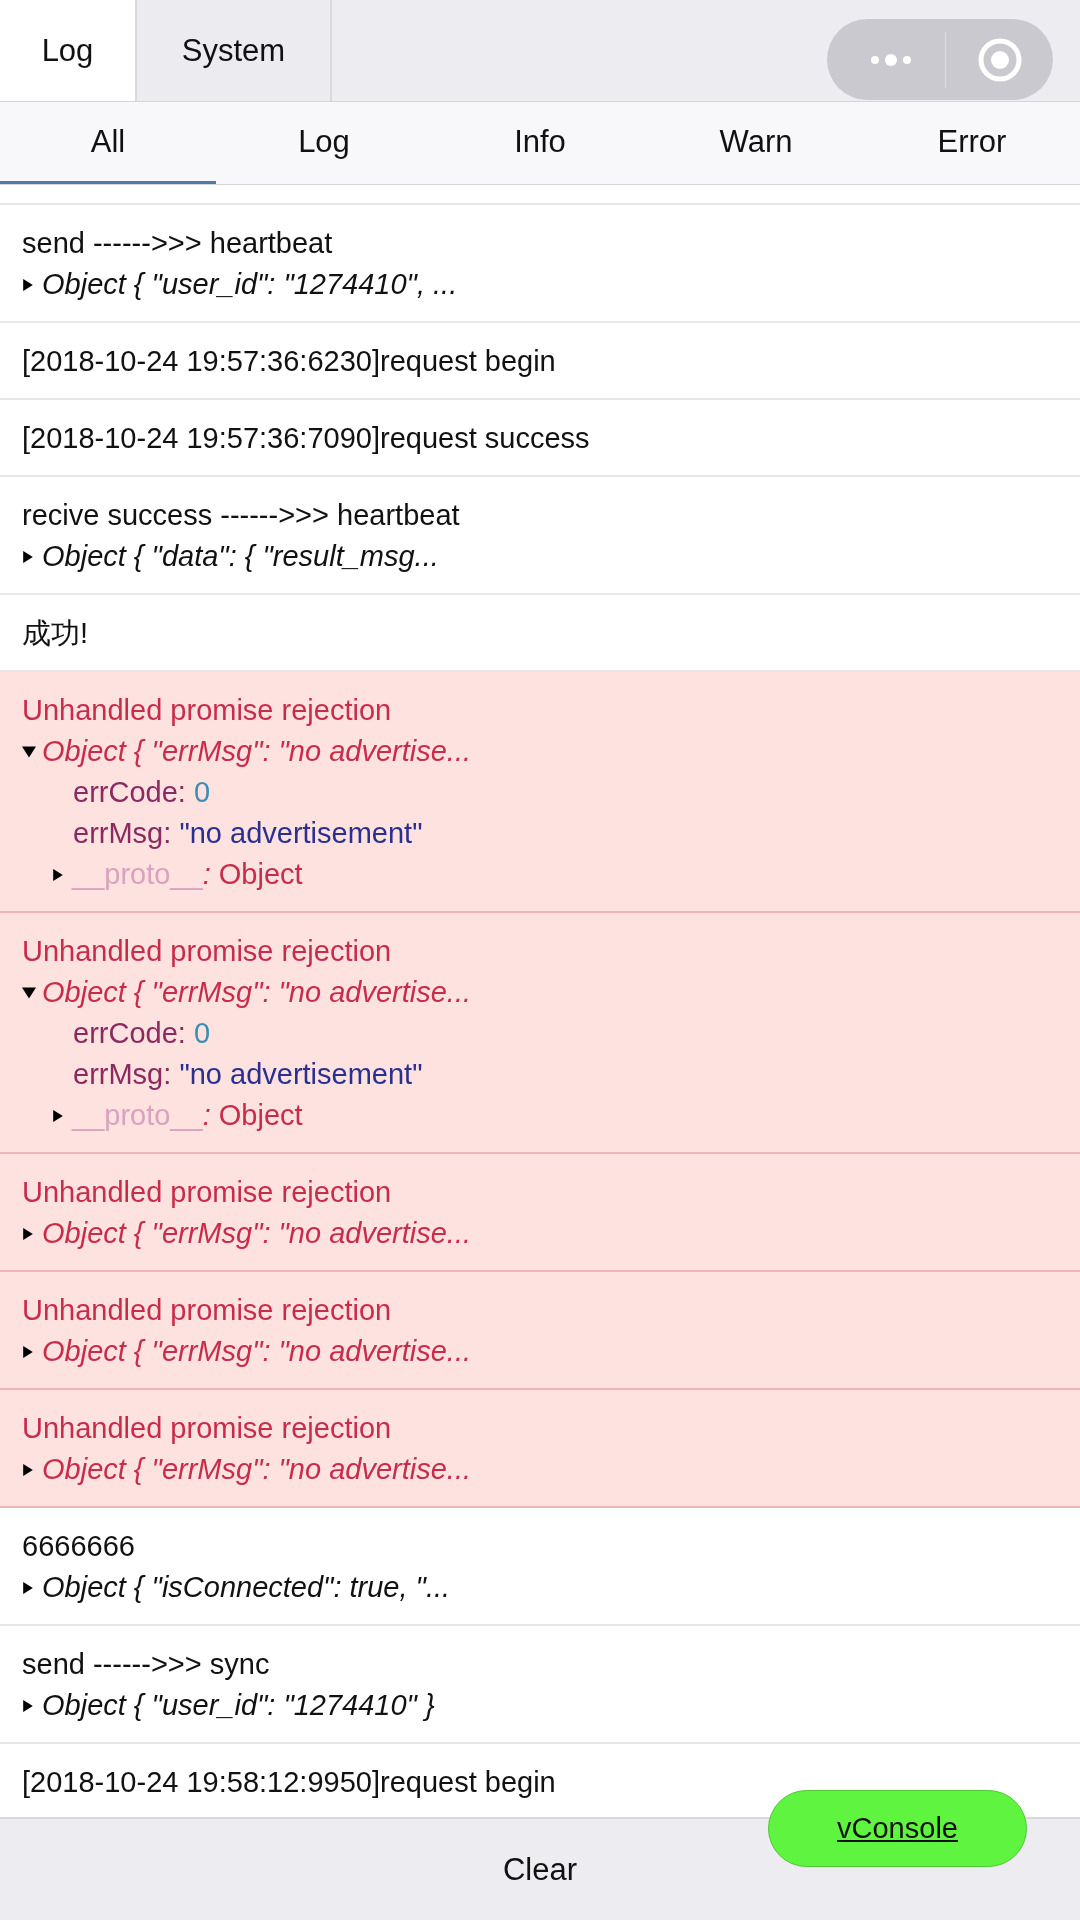 The width and height of the screenshot is (1080, 1920). What do you see at coordinates (897, 1828) in the screenshot?
I see `vconsole-button: vConsole` at bounding box center [897, 1828].